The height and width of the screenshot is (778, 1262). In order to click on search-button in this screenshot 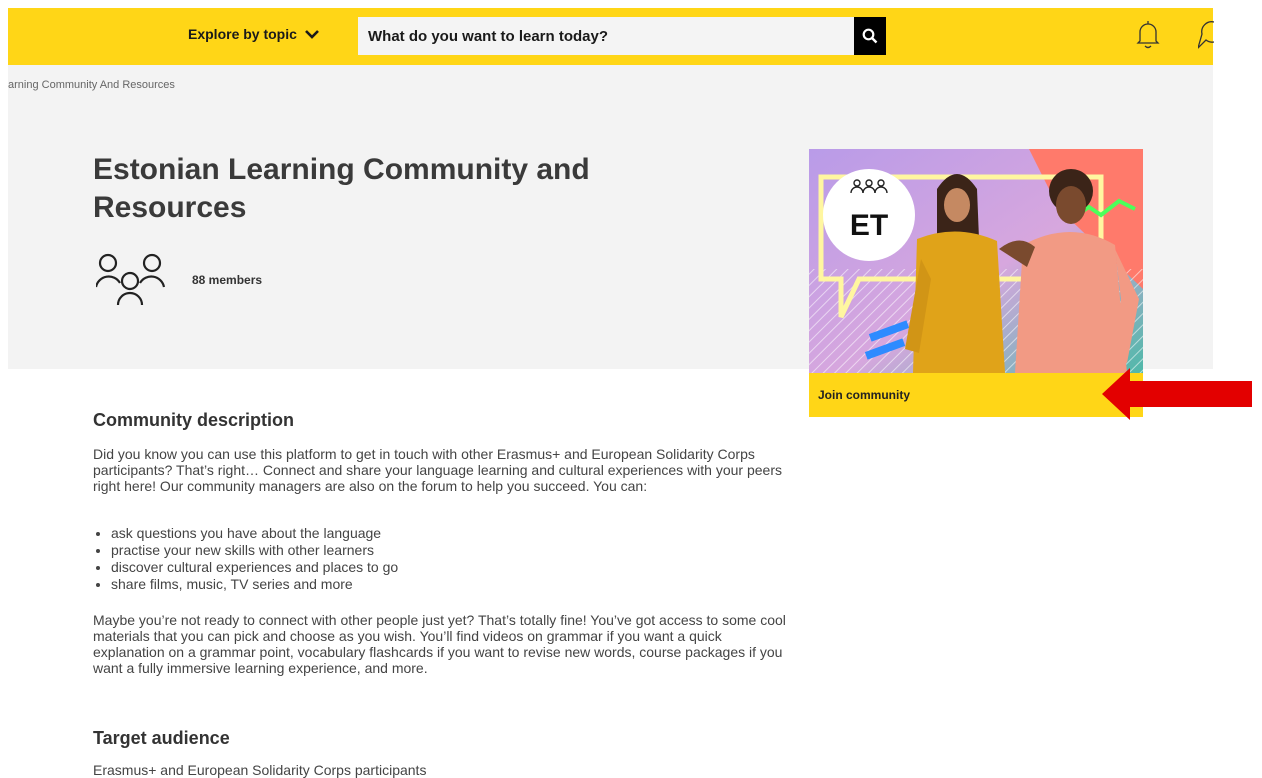, I will do `click(870, 36)`.